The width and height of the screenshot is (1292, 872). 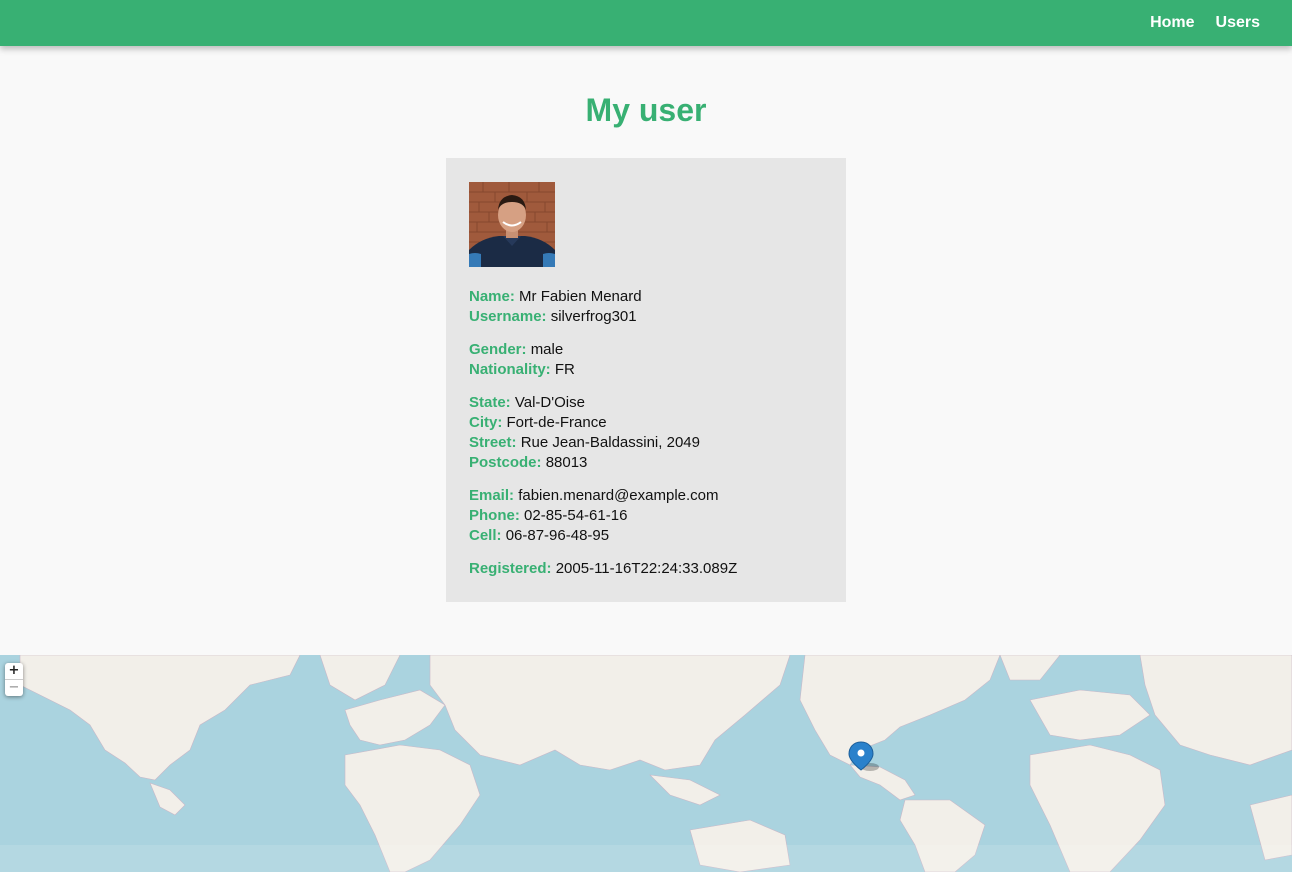 I want to click on gender-label: Gender:, so click(x=498, y=349).